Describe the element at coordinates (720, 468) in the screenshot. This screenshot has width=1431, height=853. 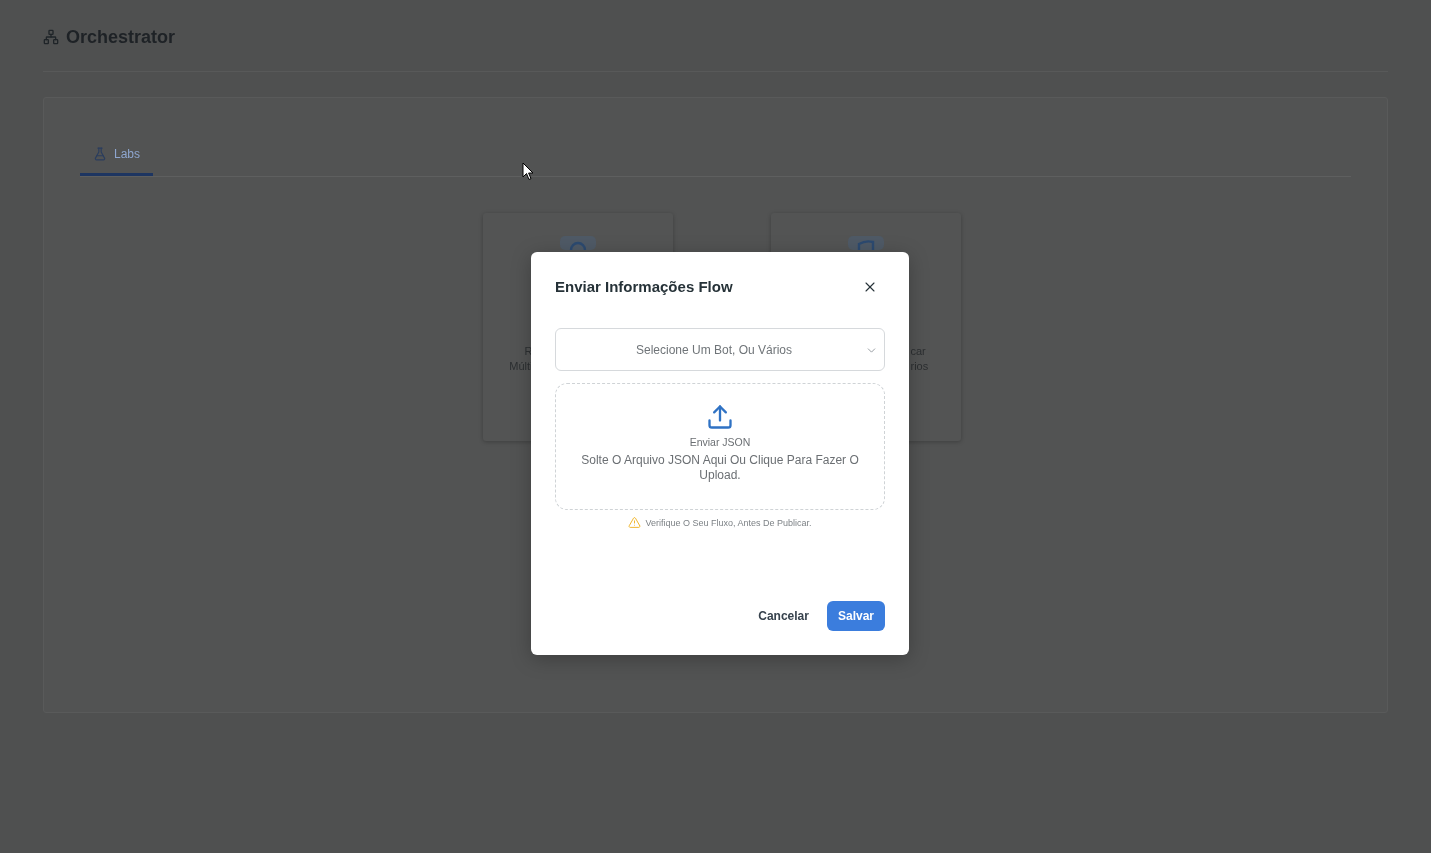
I see `dropzone-description: Solte O Arquivo JSON Aqui Ou Clique Para Fazer O Upload.` at that location.